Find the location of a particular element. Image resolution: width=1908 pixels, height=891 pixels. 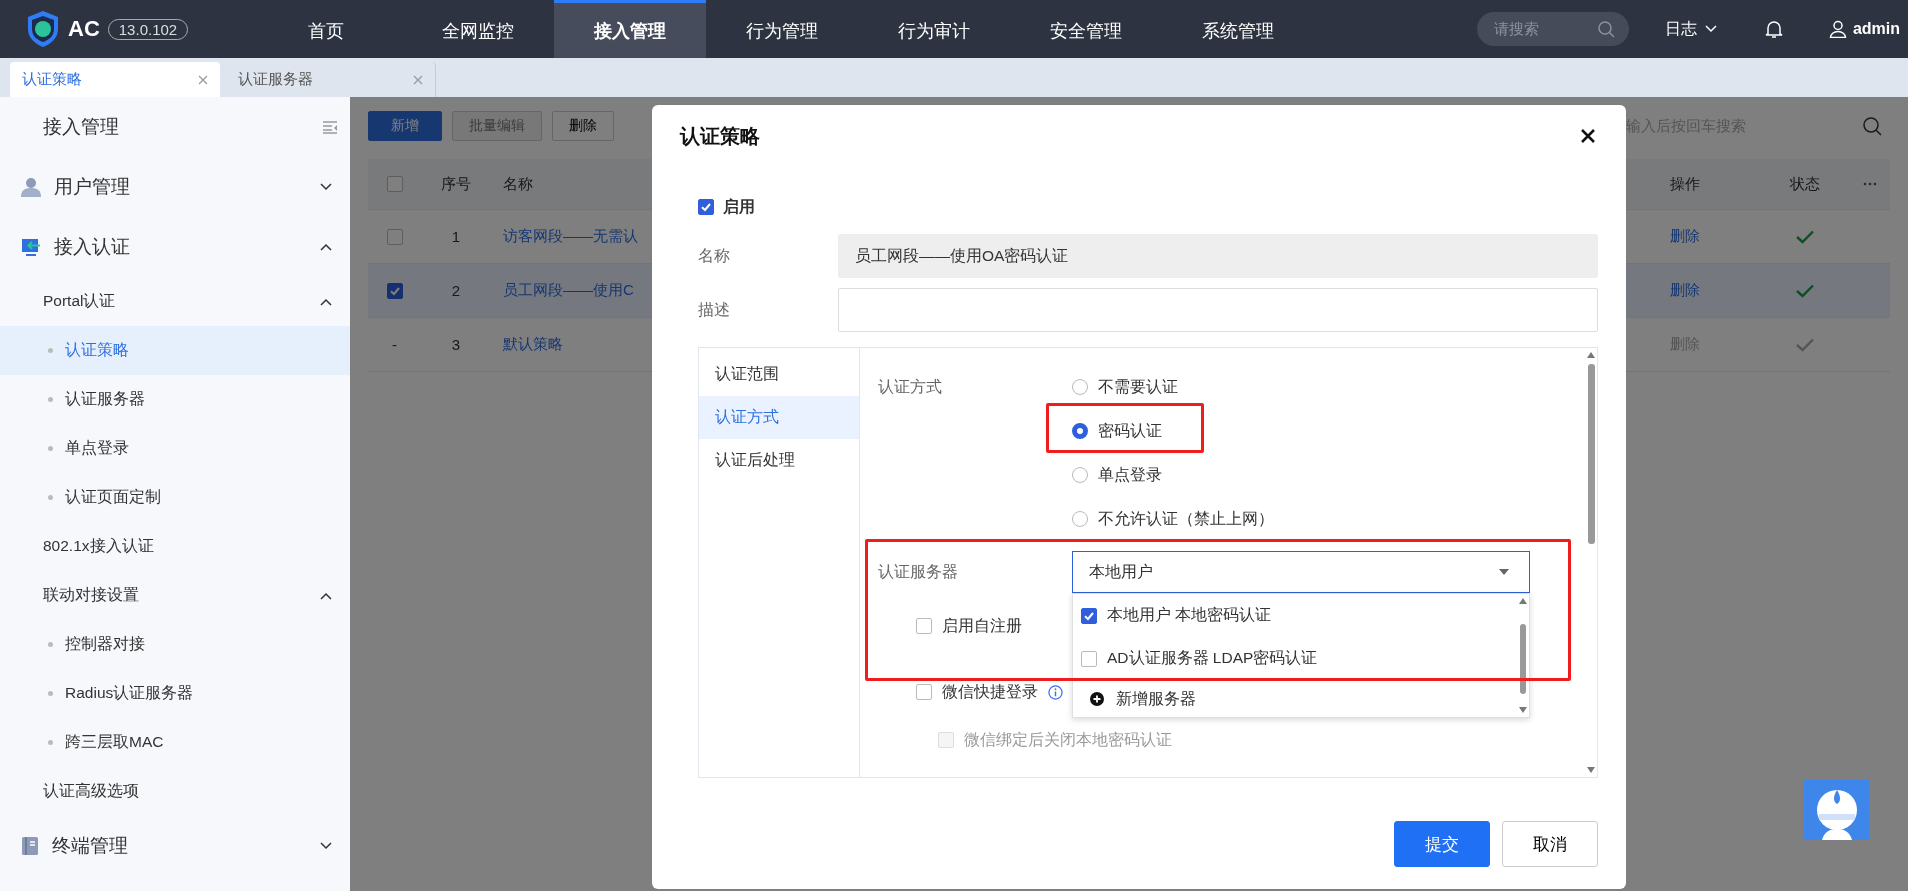

sidebar-group: 用户管理 is located at coordinates (175, 187).